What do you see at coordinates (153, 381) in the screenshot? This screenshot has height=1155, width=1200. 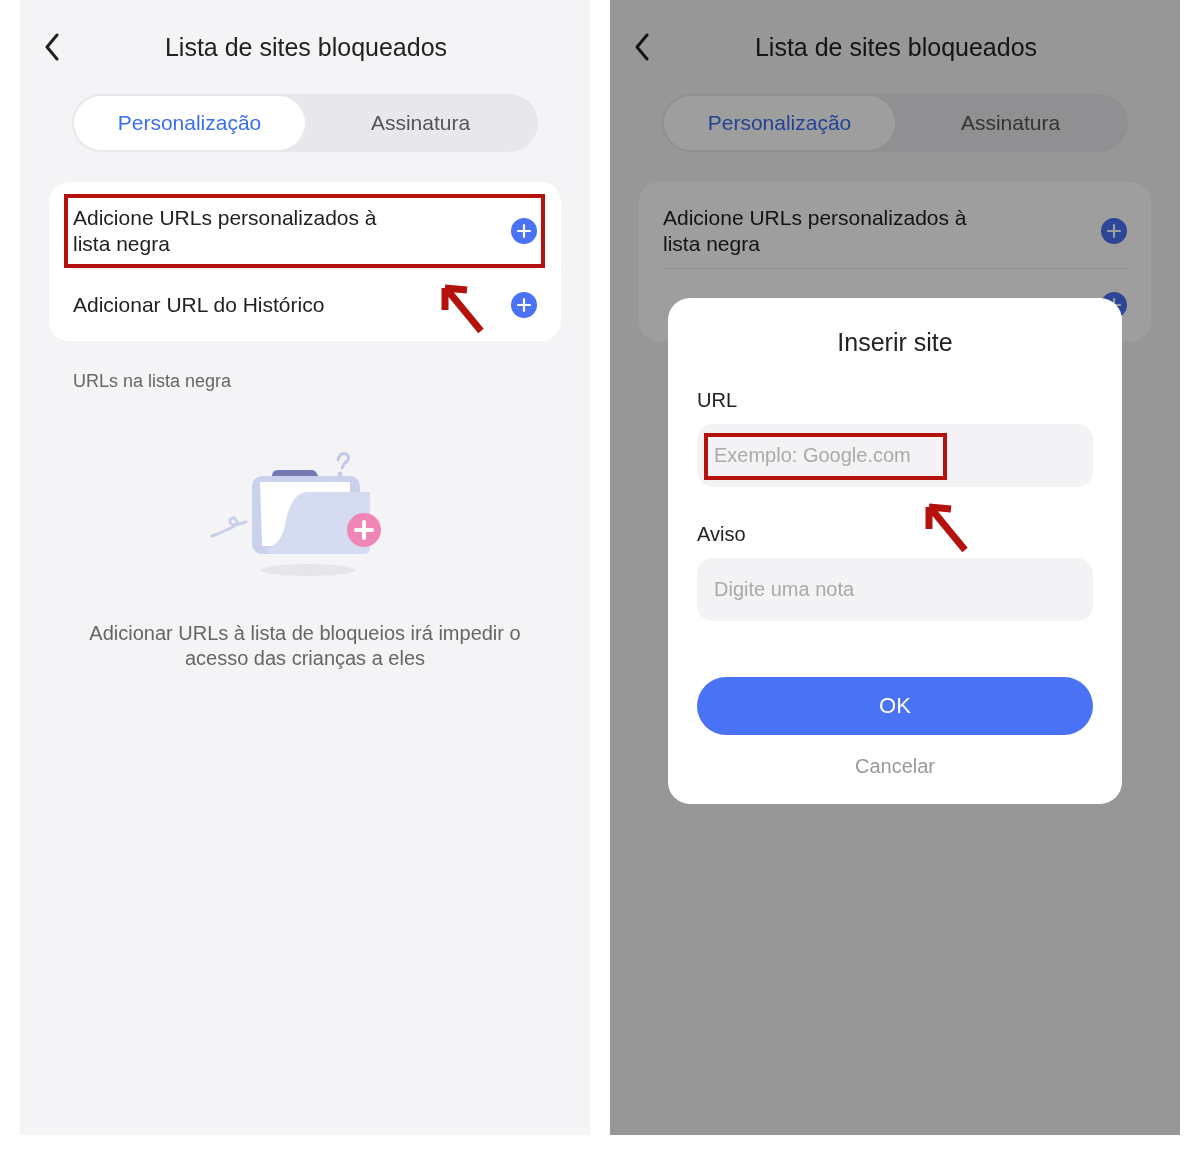 I see `section-label: URLs na lista negra` at bounding box center [153, 381].